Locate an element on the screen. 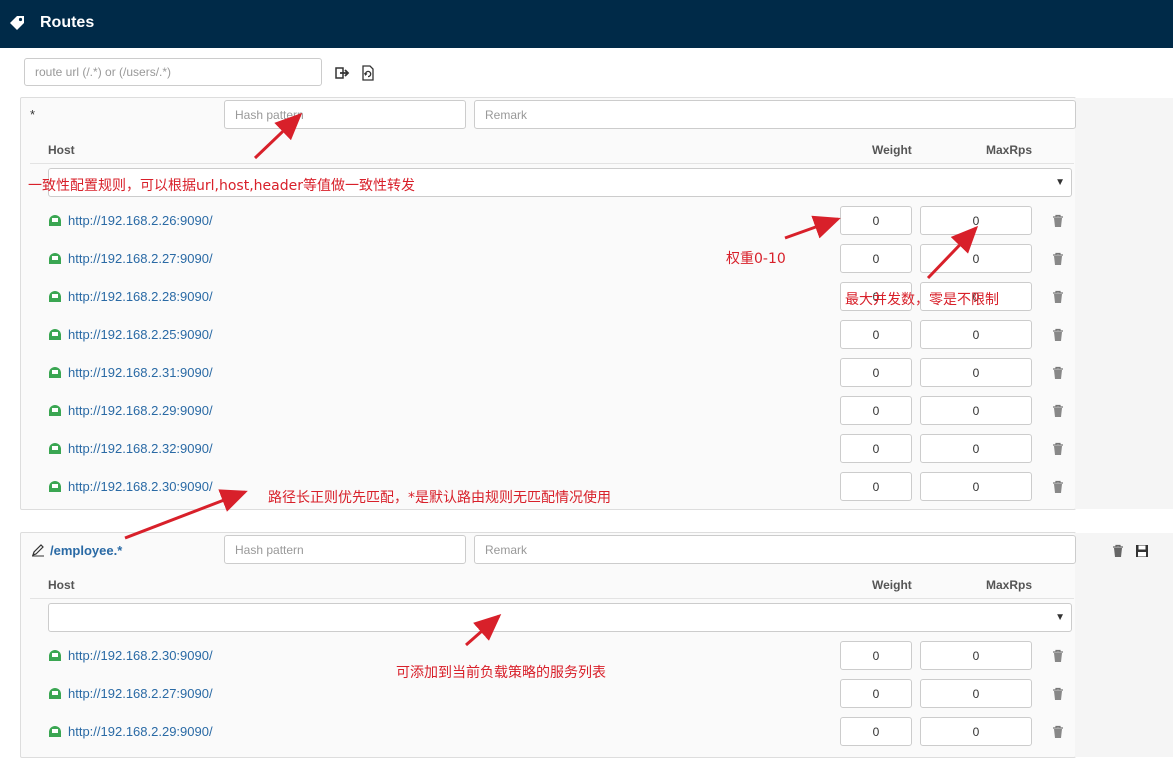 The image size is (1173, 771). top-bar: Routes is located at coordinates (586, 24).